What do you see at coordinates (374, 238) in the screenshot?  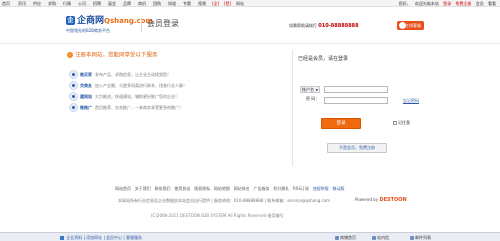 I see `message-icon` at bounding box center [374, 238].